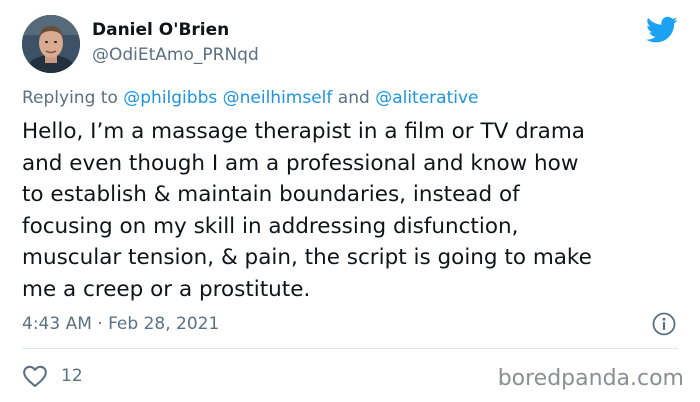 The width and height of the screenshot is (700, 402). What do you see at coordinates (590, 378) in the screenshot?
I see `watermark: boredpanda.com` at bounding box center [590, 378].